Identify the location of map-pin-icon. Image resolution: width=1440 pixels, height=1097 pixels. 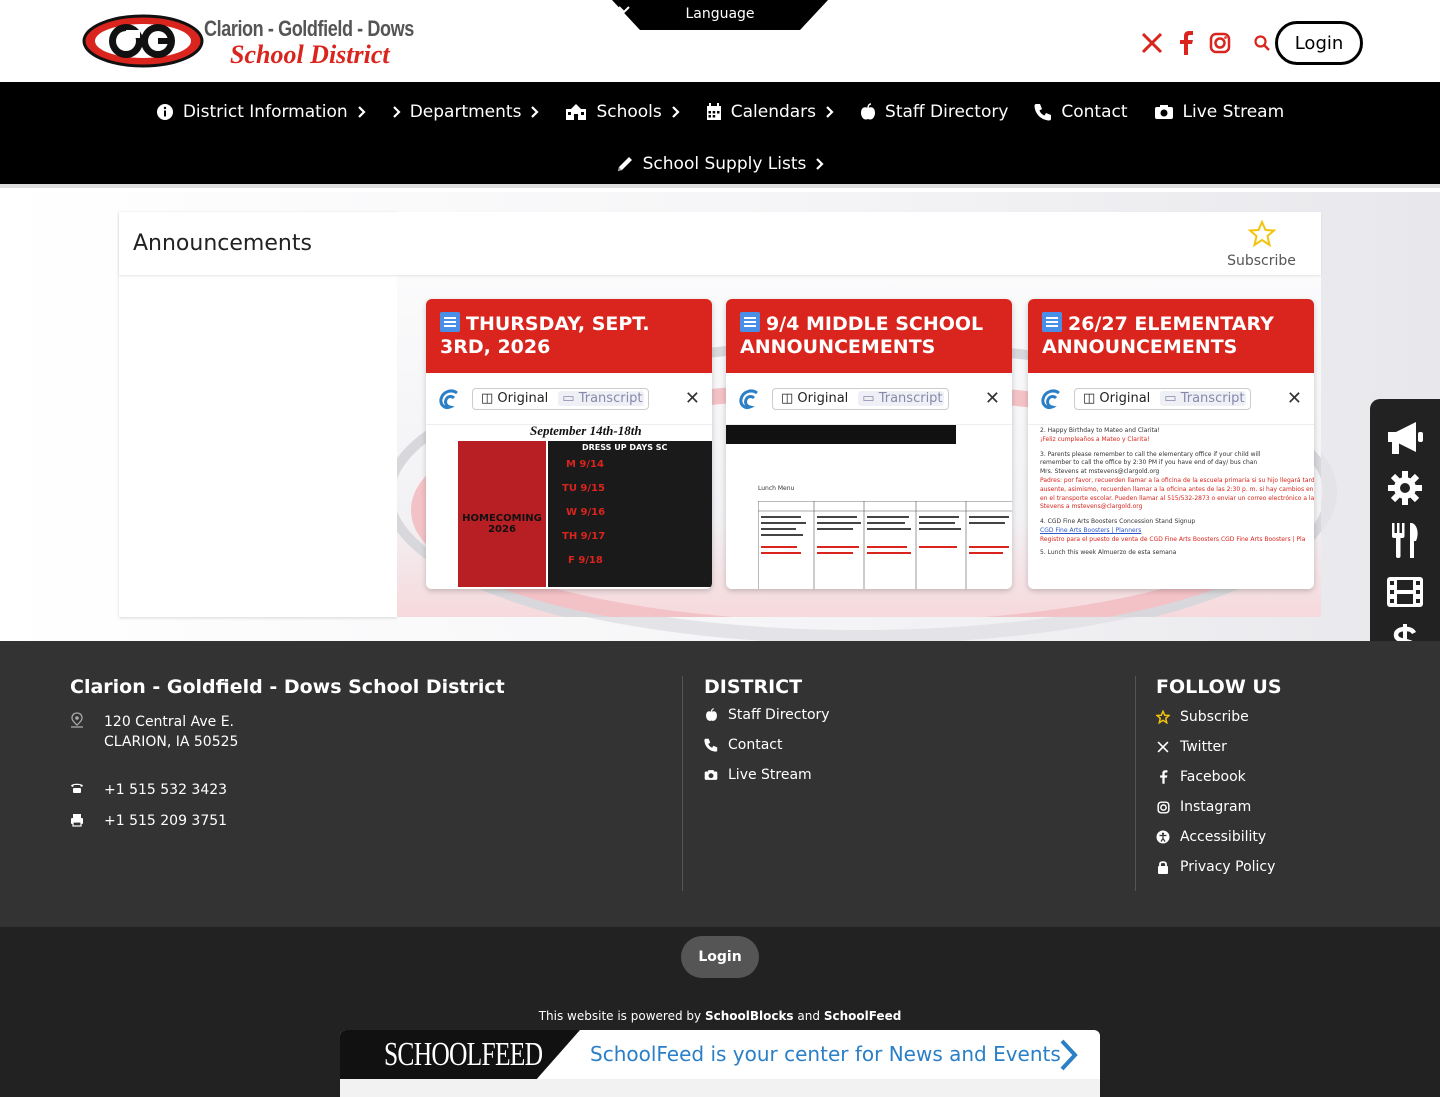
(77, 732).